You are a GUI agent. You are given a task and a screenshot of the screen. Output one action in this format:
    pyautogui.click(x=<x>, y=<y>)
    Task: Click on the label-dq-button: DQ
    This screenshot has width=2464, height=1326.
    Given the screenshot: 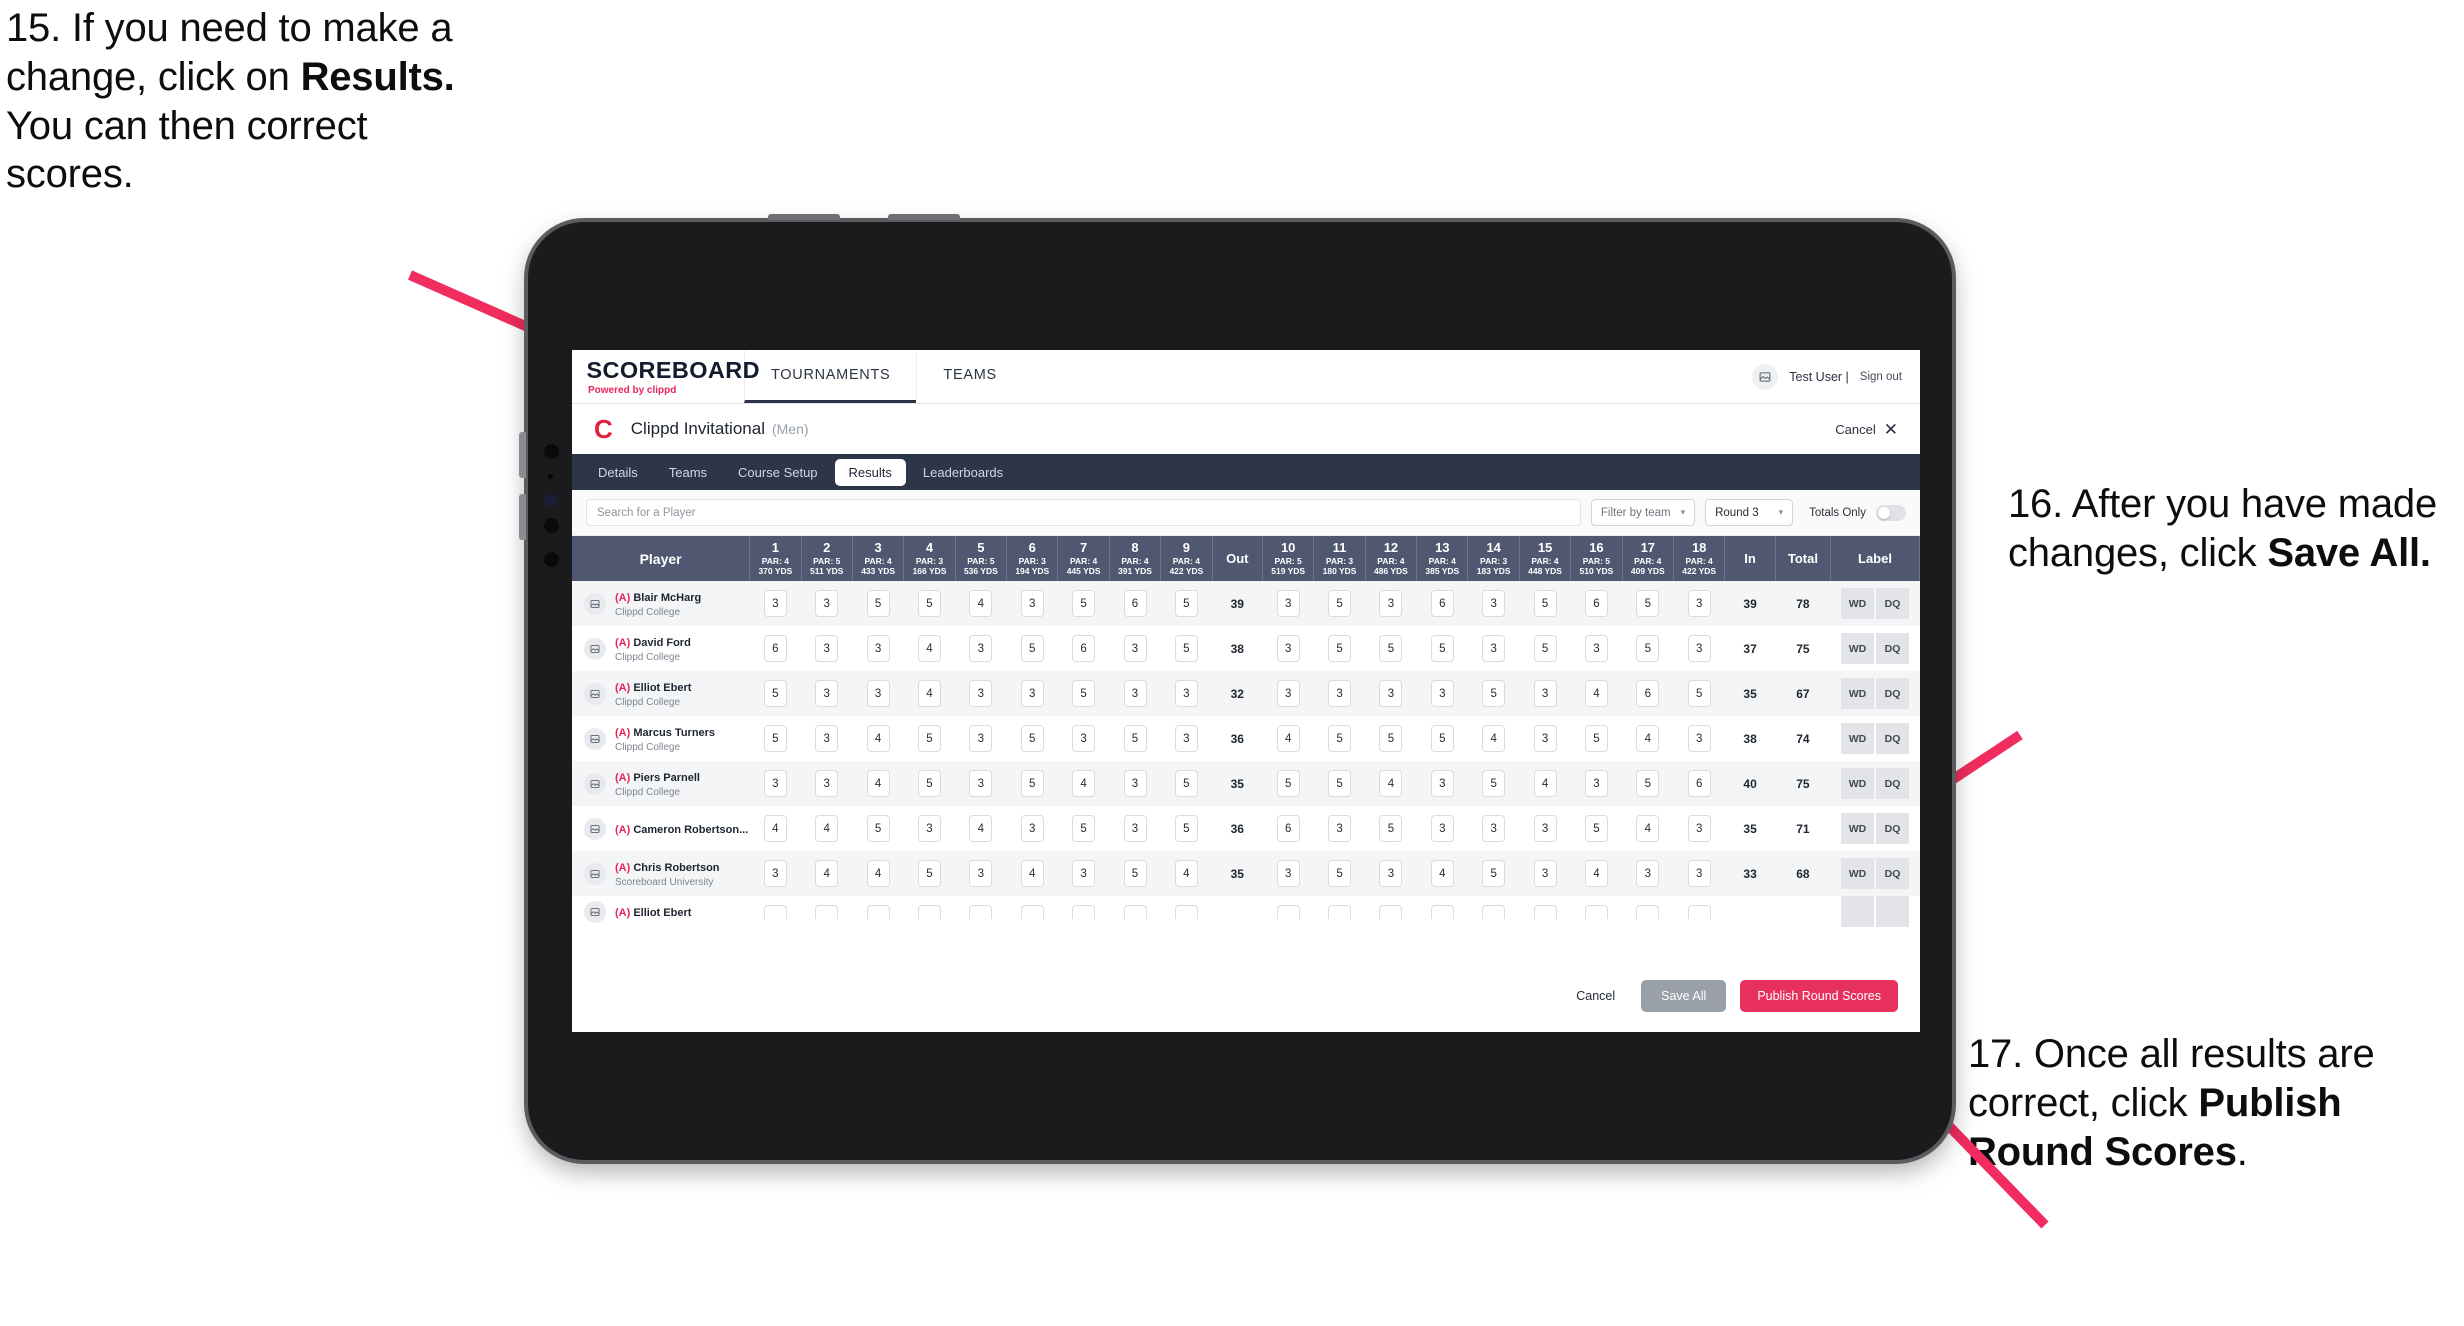 What is the action you would take?
    pyautogui.click(x=1892, y=784)
    